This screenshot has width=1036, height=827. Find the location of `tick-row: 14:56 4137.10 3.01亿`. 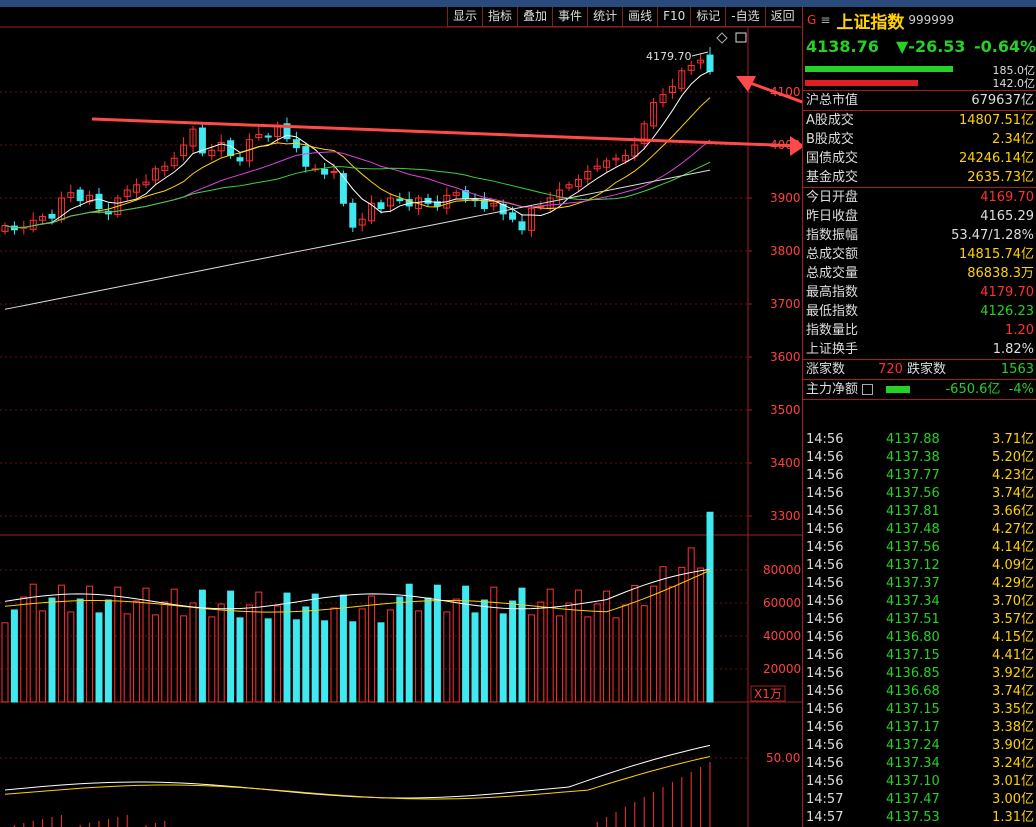

tick-row: 14:56 4137.10 3.01亿 is located at coordinates (919, 782).